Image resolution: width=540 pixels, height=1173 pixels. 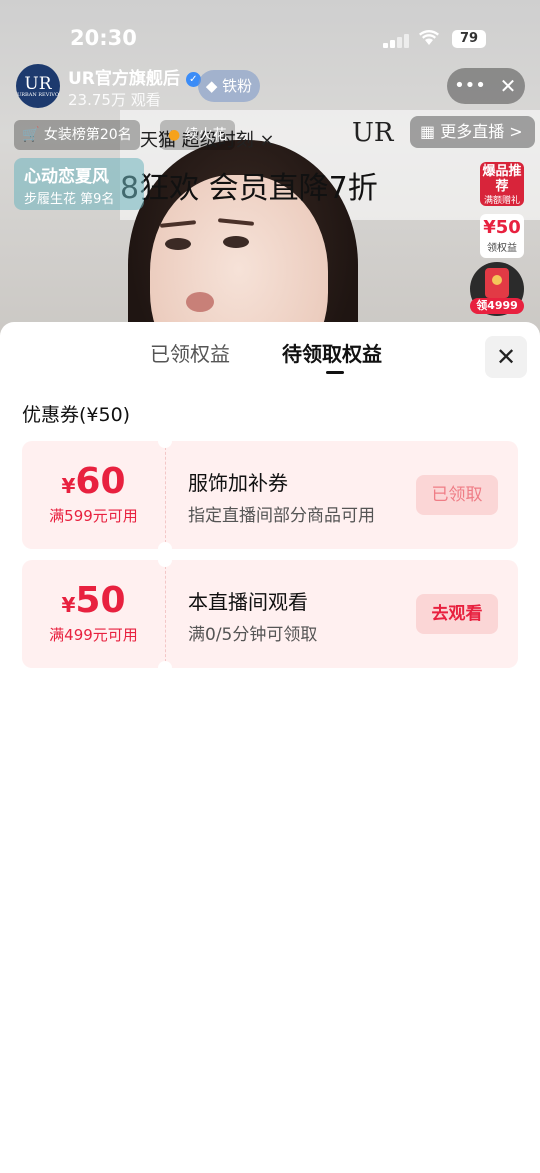 What do you see at coordinates (200, 302) in the screenshot?
I see `streamer-mouth` at bounding box center [200, 302].